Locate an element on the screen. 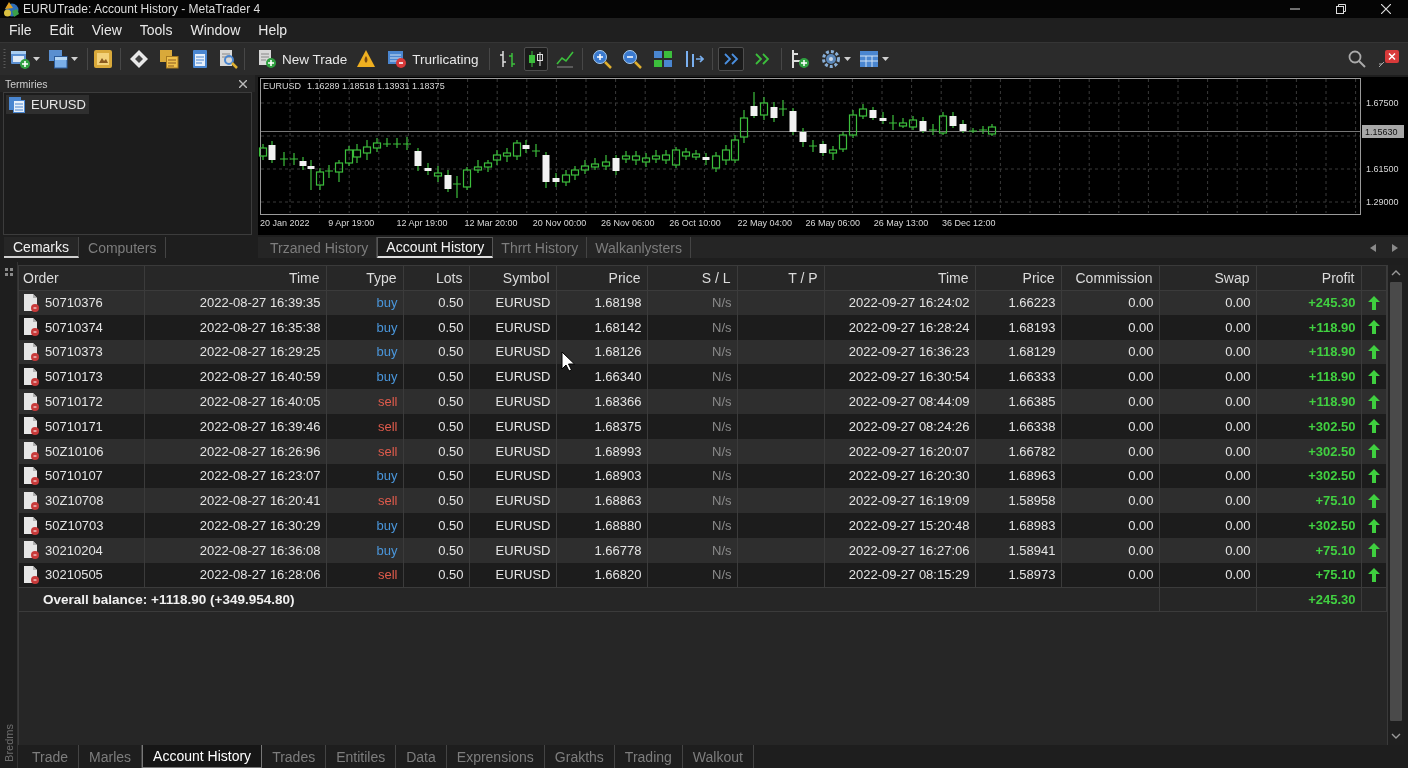  zoom-in-icon is located at coordinates (601, 59).